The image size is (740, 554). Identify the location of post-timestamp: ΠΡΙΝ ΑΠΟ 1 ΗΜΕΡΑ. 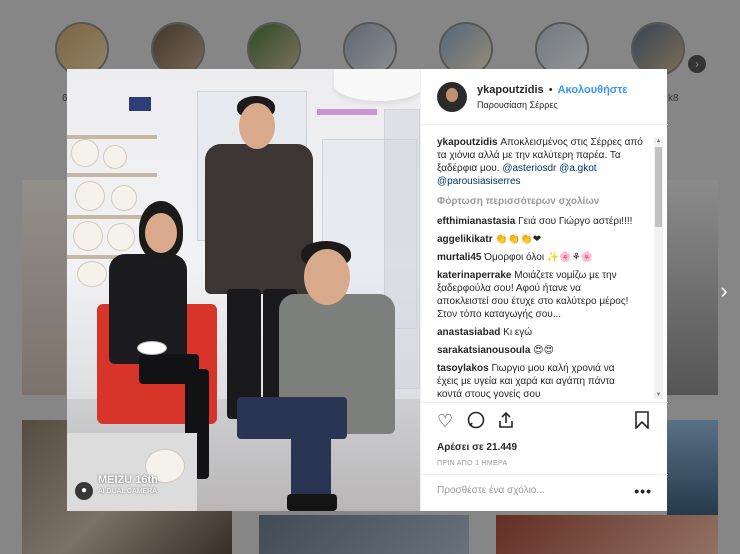
(472, 463).